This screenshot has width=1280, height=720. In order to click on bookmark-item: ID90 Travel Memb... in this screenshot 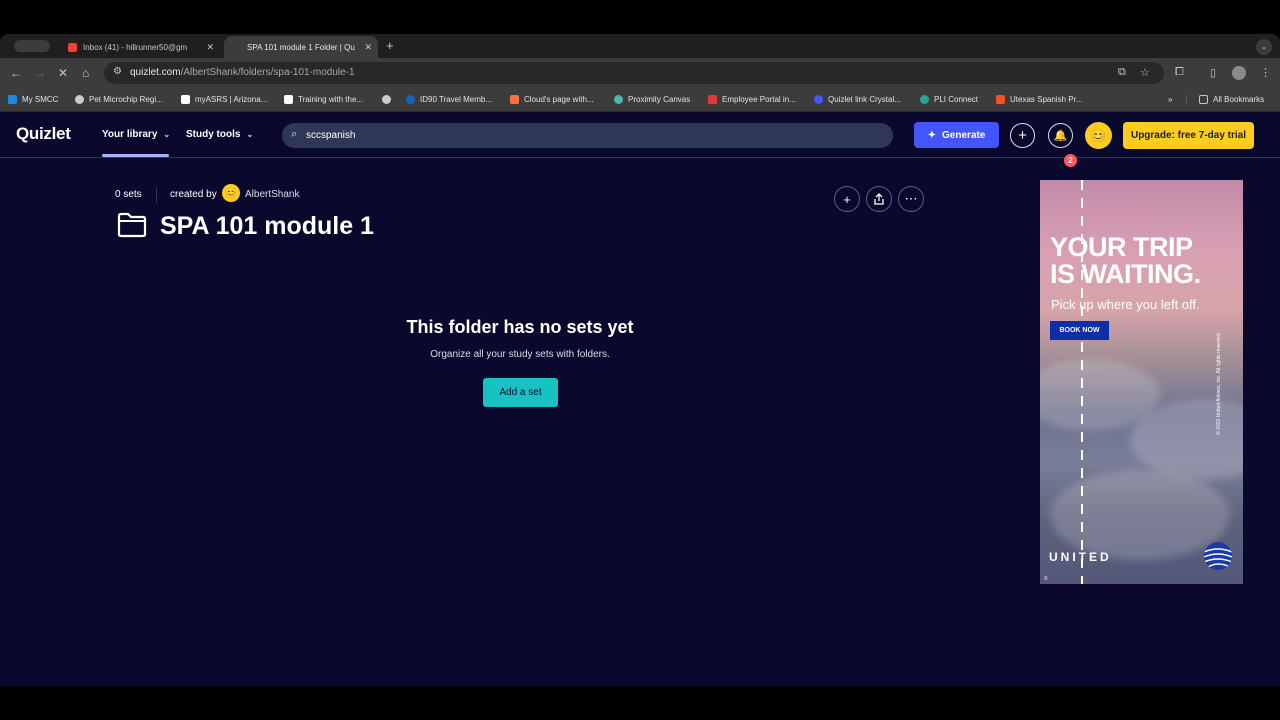, I will do `click(449, 99)`.